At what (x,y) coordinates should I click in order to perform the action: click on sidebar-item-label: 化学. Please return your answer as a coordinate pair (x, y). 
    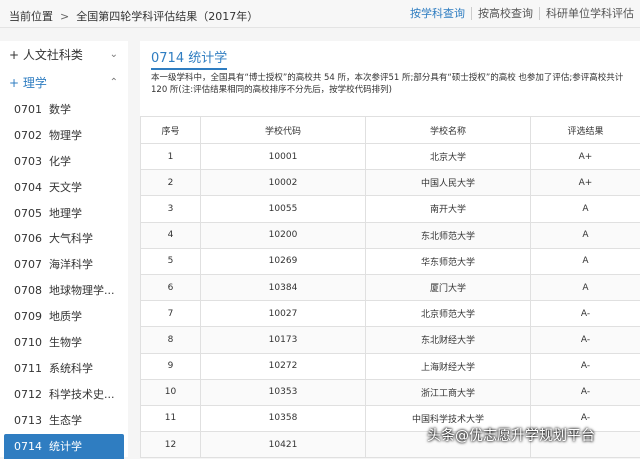
    Looking at the image, I should click on (60, 161).